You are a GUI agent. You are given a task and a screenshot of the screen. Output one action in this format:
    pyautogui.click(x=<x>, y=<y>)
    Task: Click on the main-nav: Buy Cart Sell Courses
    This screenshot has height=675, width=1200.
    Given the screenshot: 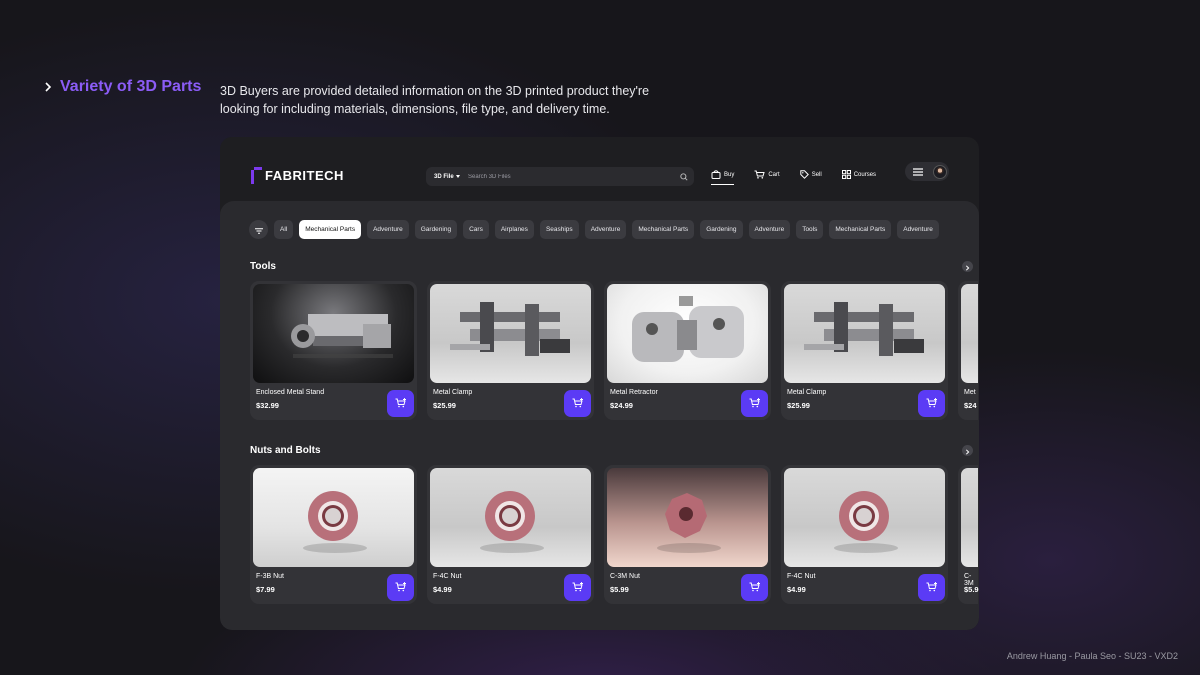 What is the action you would take?
    pyautogui.click(x=803, y=176)
    